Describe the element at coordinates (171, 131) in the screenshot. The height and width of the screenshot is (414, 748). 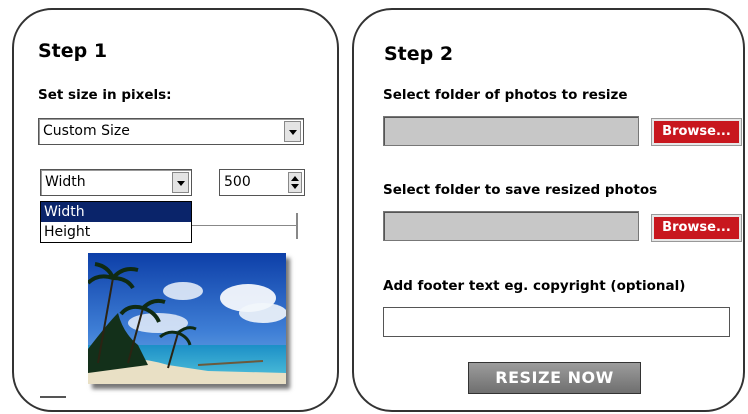
I see `size-preset-select: Custom Size` at that location.